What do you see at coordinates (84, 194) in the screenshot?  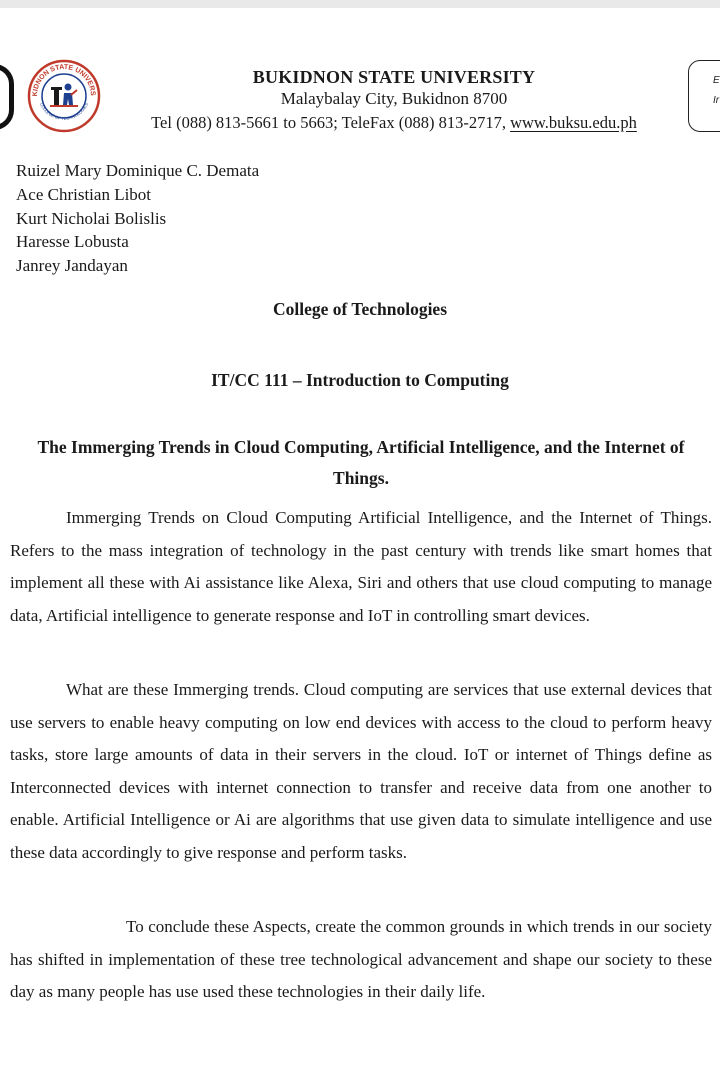 I see `author-name: Ace Christian Libot` at bounding box center [84, 194].